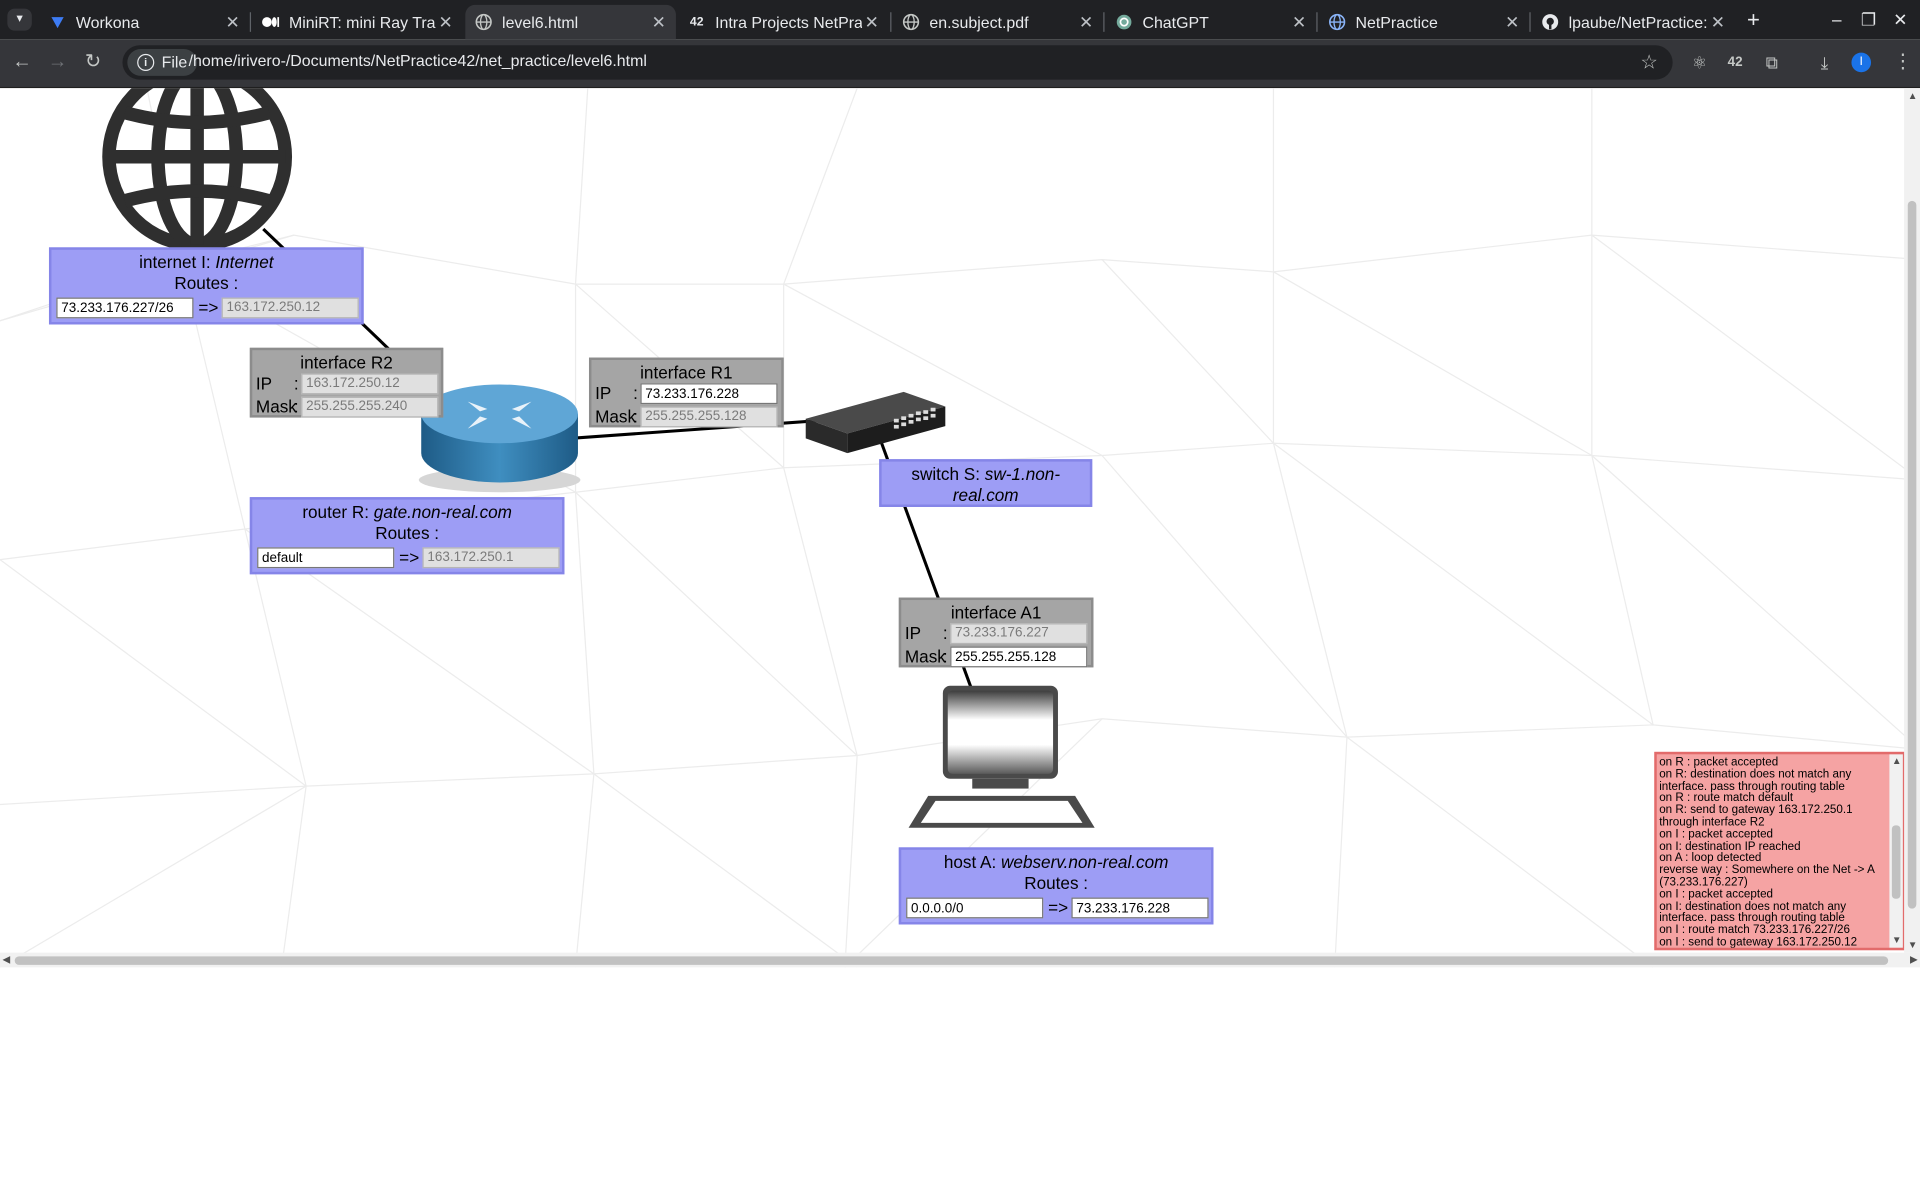 Image resolution: width=1920 pixels, height=1184 pixels. I want to click on log-scroll-thumb, so click(1896, 862).